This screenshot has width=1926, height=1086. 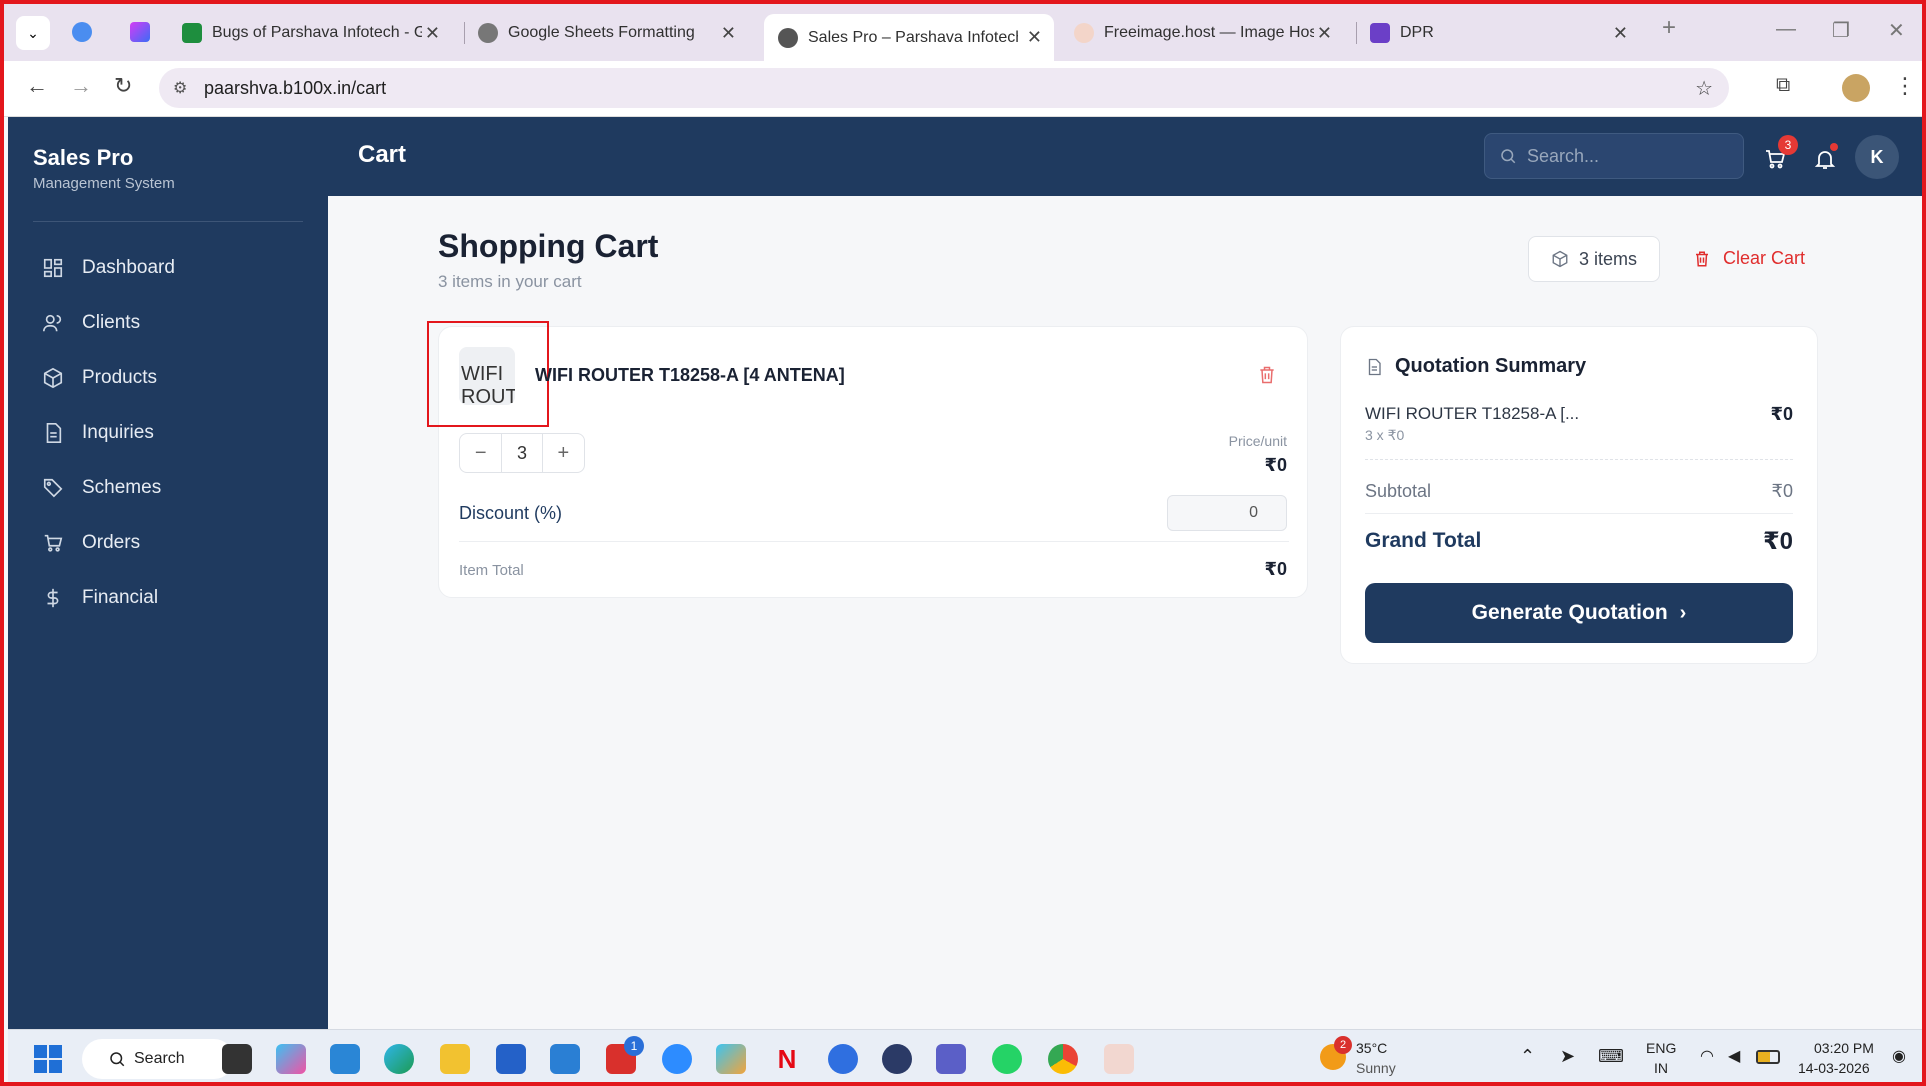 What do you see at coordinates (455, 1059) in the screenshot?
I see `file-explorer-icon` at bounding box center [455, 1059].